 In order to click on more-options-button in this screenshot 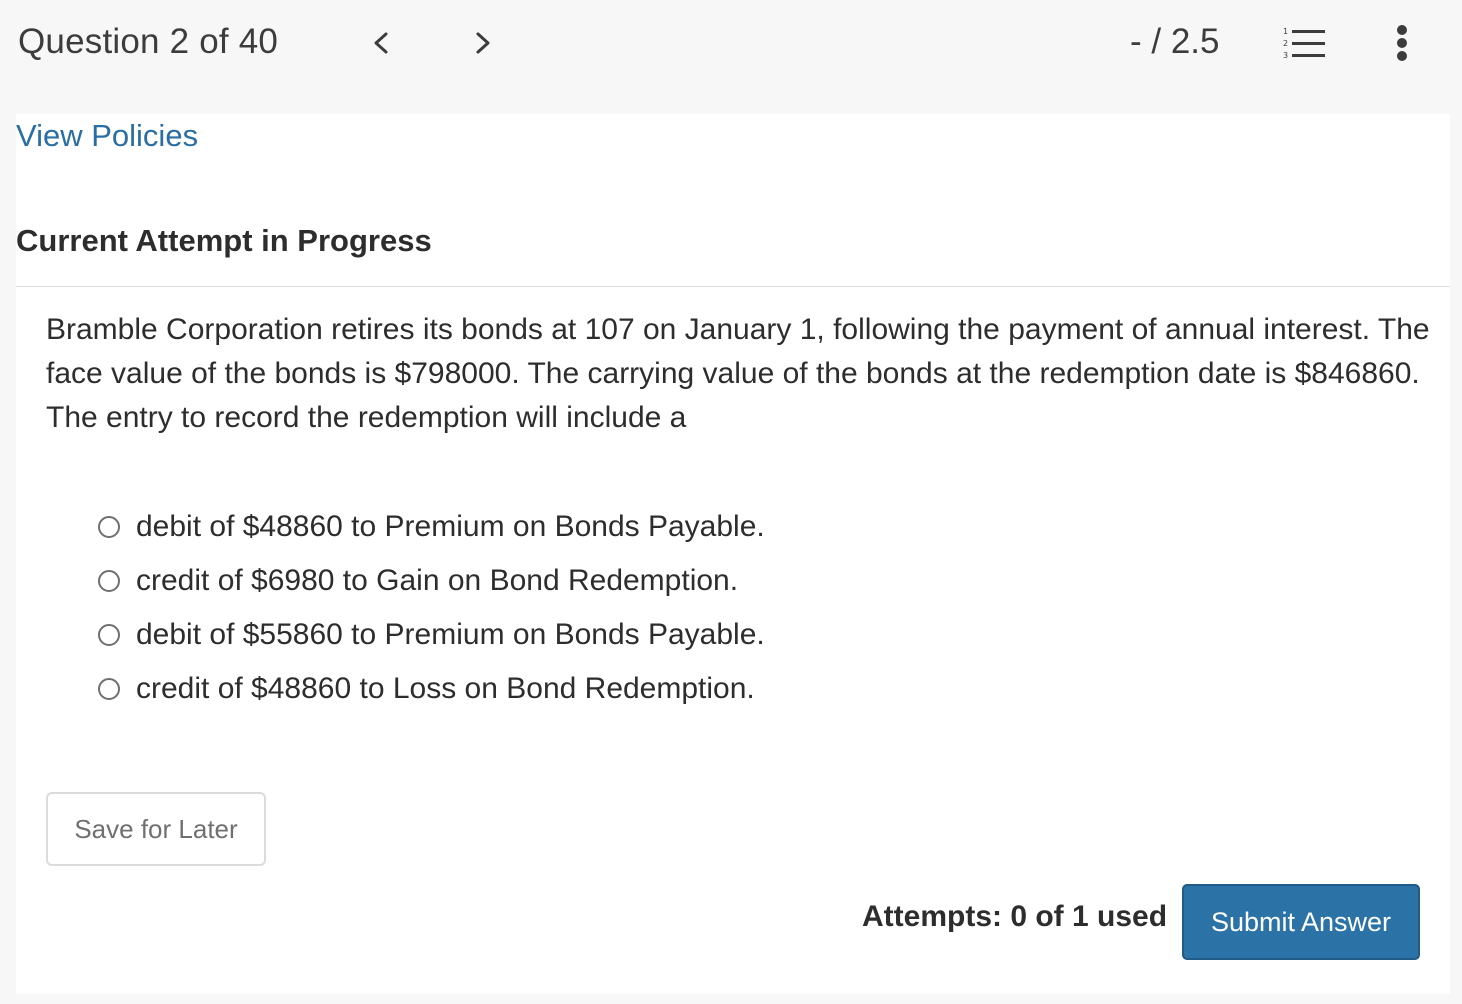, I will do `click(1402, 44)`.